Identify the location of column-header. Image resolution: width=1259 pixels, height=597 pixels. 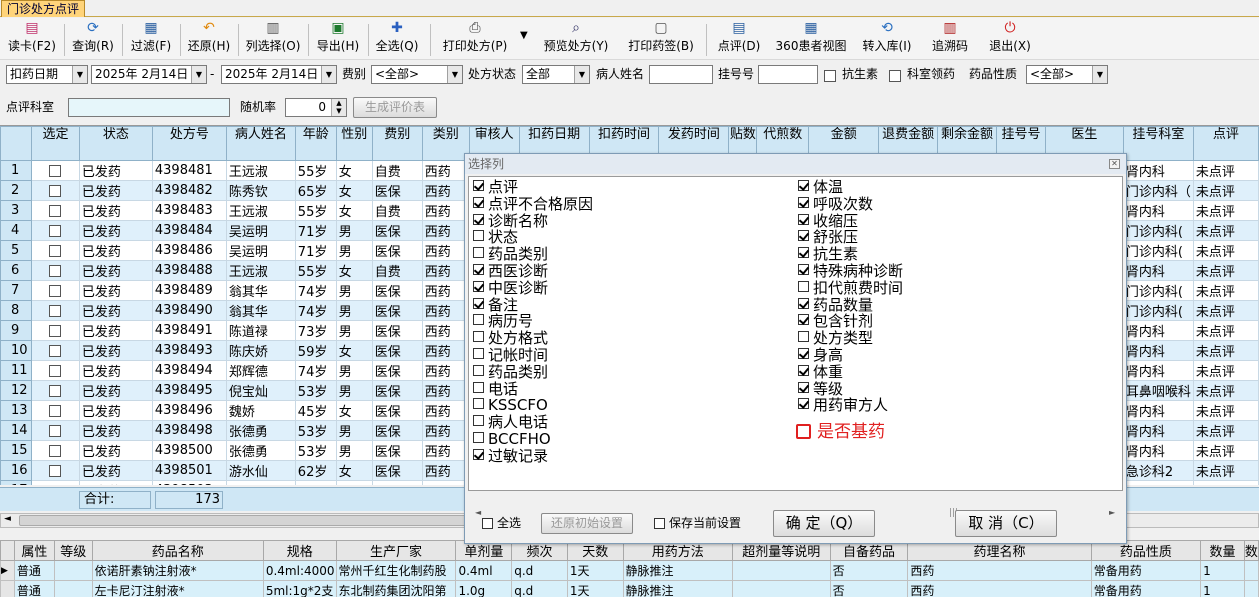
(16, 143).